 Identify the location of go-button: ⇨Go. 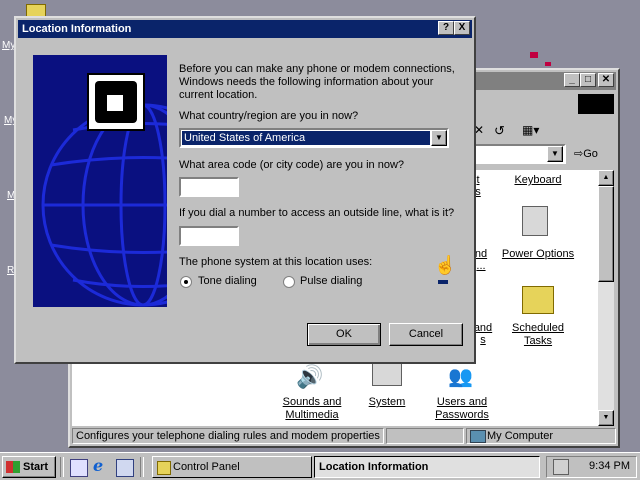
(586, 155).